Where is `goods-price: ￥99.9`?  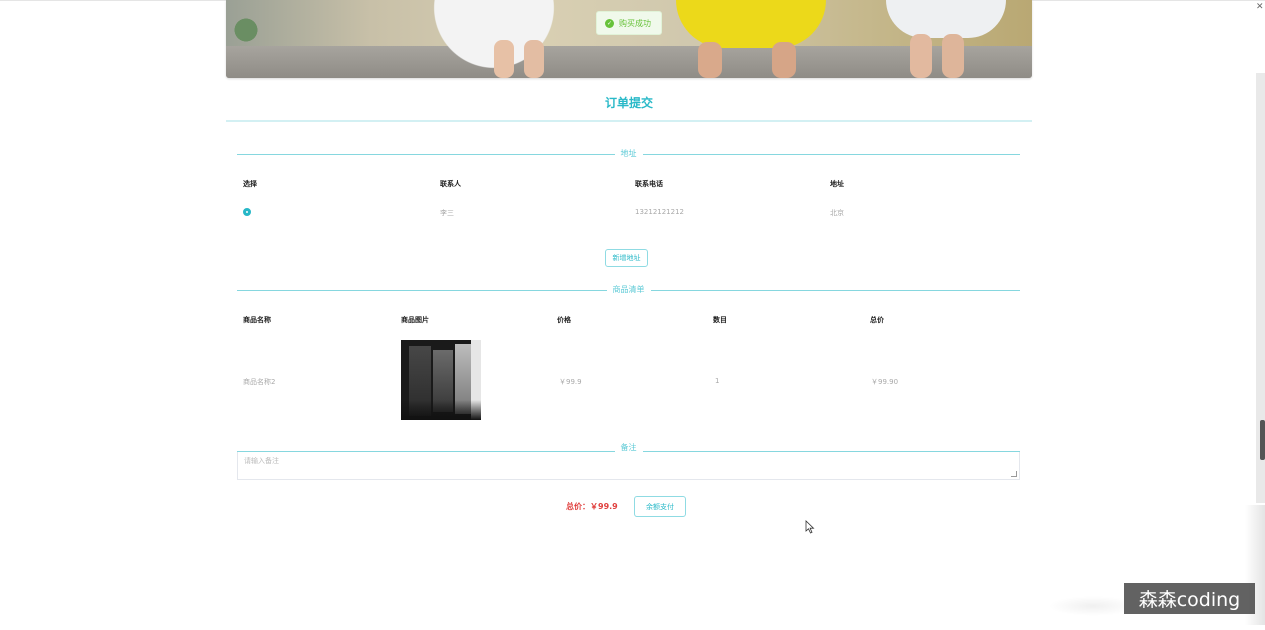
goods-price: ￥99.9 is located at coordinates (570, 382).